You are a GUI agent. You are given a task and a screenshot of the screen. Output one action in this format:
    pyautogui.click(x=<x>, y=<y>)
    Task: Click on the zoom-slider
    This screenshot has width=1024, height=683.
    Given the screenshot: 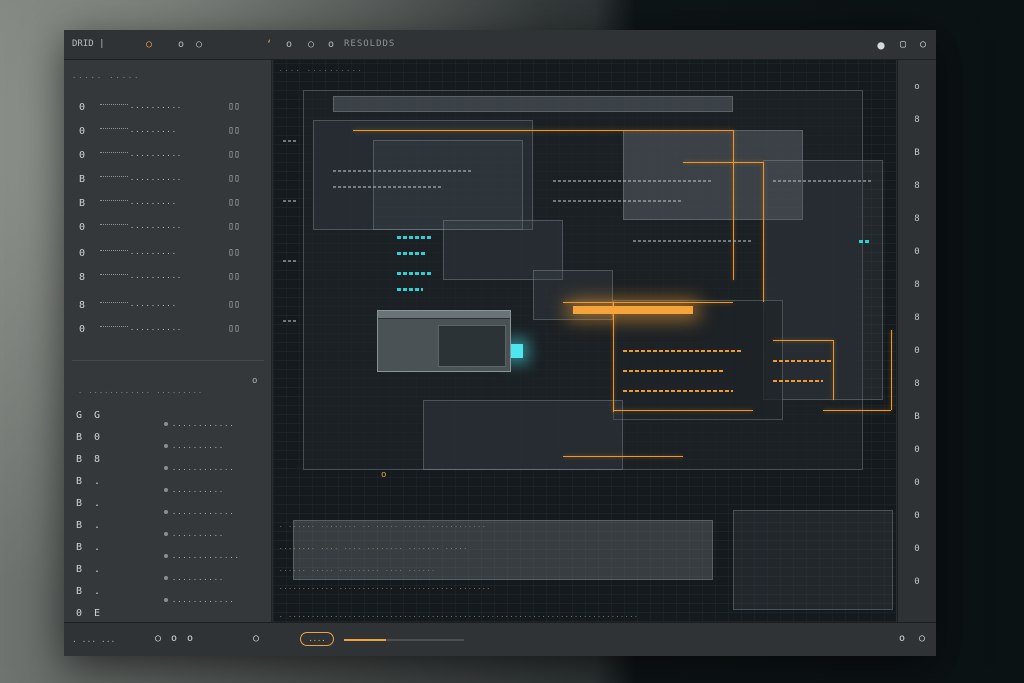 What is the action you would take?
    pyautogui.click(x=404, y=640)
    